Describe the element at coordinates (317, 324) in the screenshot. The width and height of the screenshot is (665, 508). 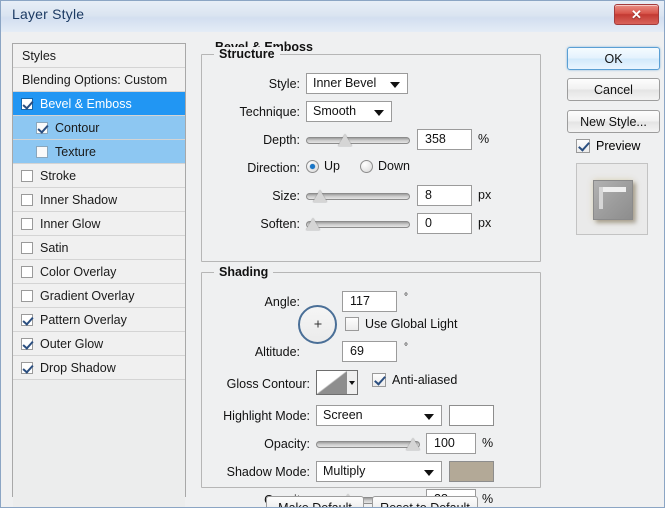
I see `angle-dial` at that location.